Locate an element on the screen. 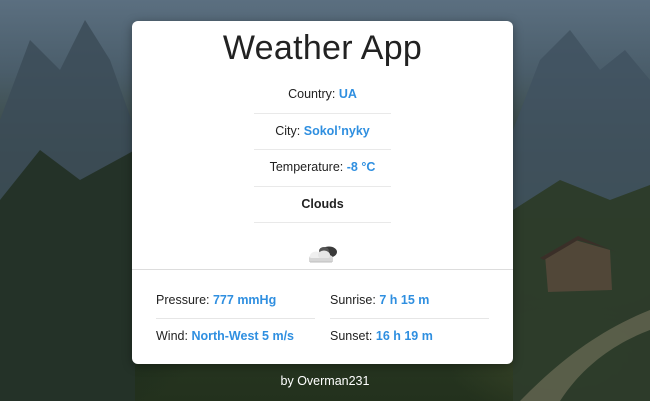 Image resolution: width=650 pixels, height=401 pixels. cloud-icon is located at coordinates (323, 256).